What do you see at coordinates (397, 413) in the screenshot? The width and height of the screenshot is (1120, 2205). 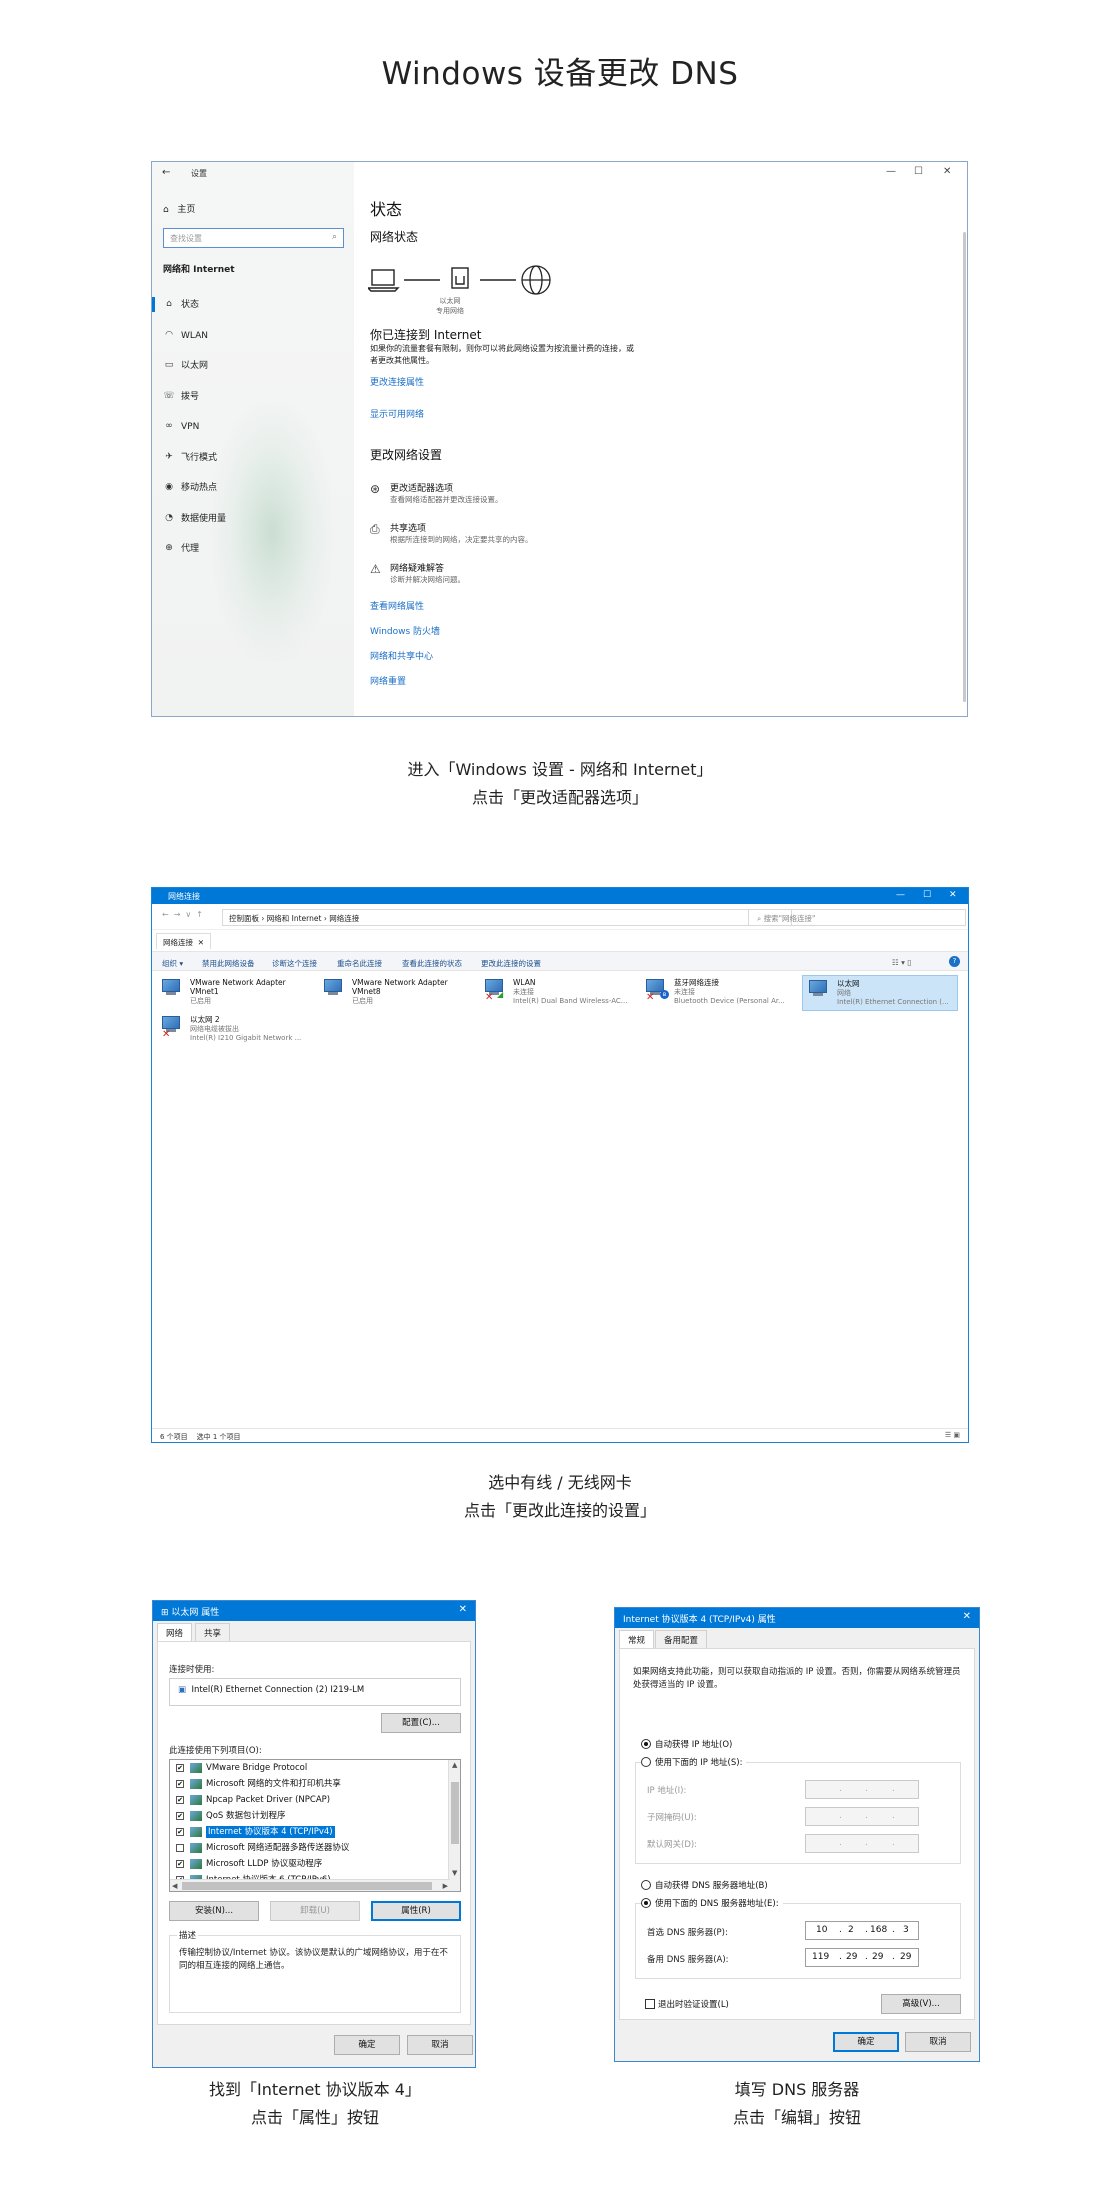 I see `show-available-networks-link: 显示可用网络` at bounding box center [397, 413].